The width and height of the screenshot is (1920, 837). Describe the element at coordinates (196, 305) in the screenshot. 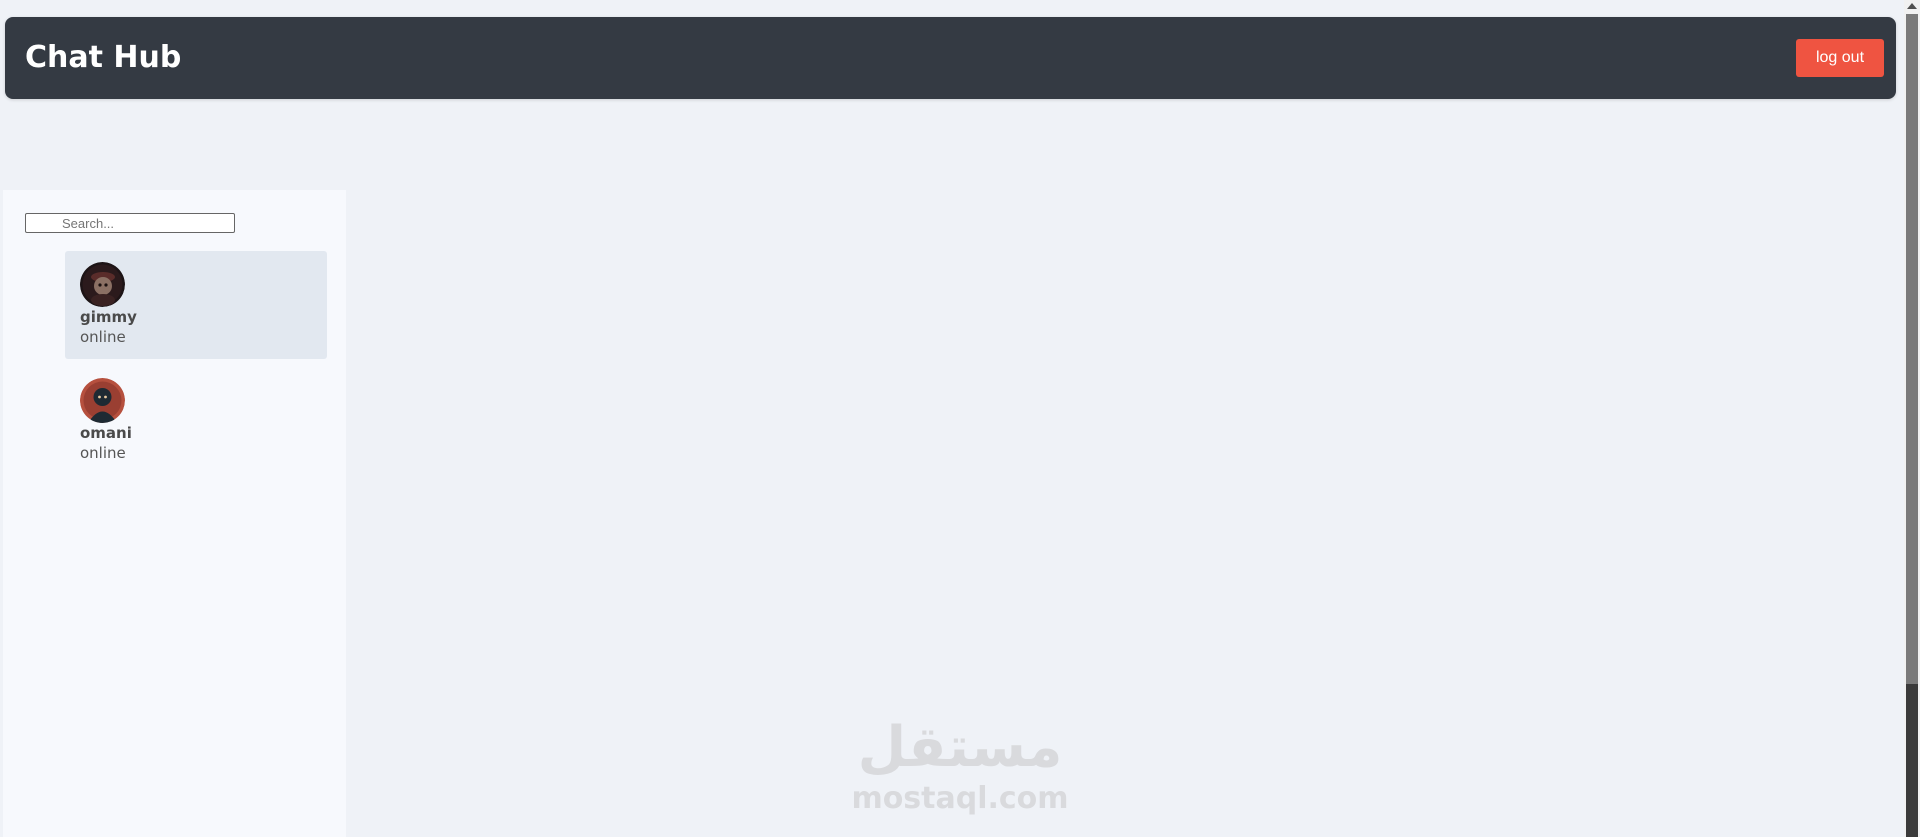

I see `user-list-item-gimmy: gimmy online` at that location.